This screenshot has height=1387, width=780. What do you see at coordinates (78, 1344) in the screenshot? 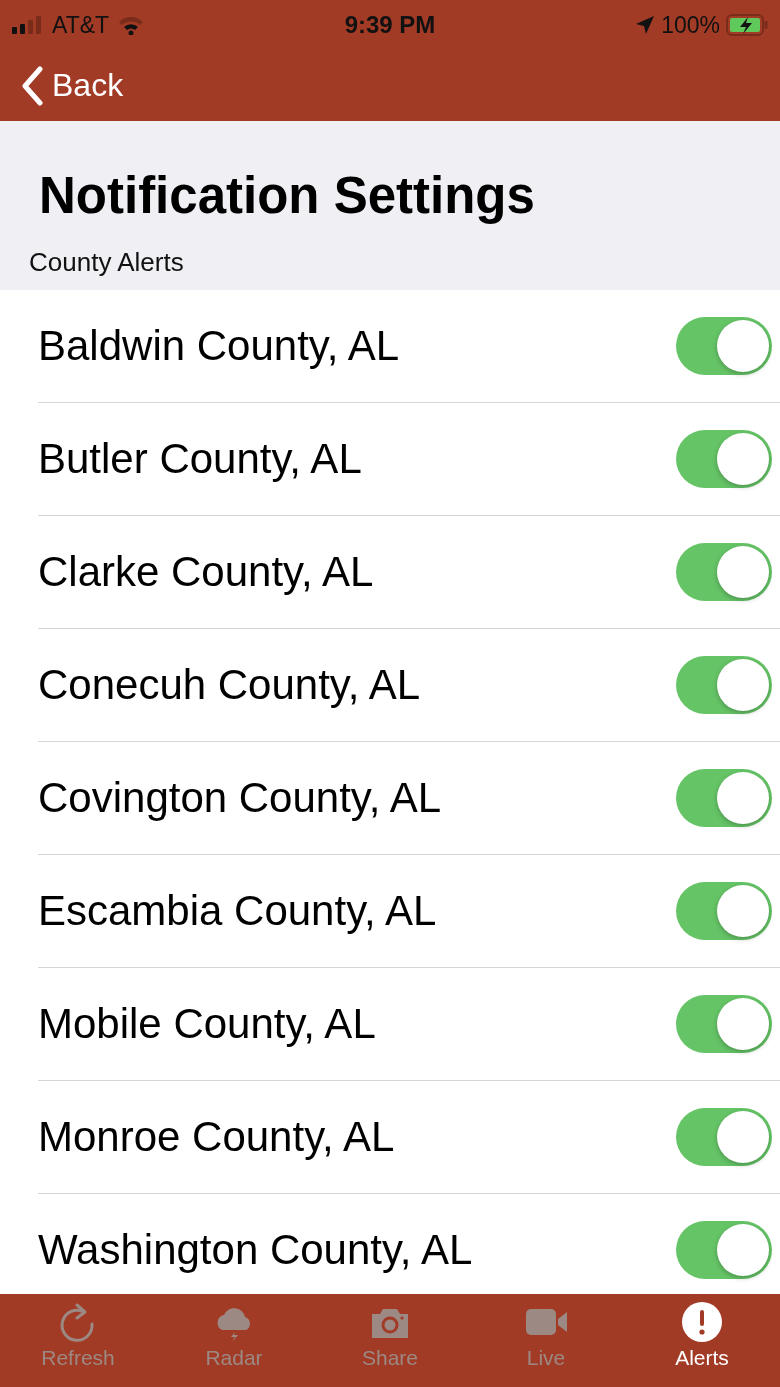
I see `tab-item: Refresh` at bounding box center [78, 1344].